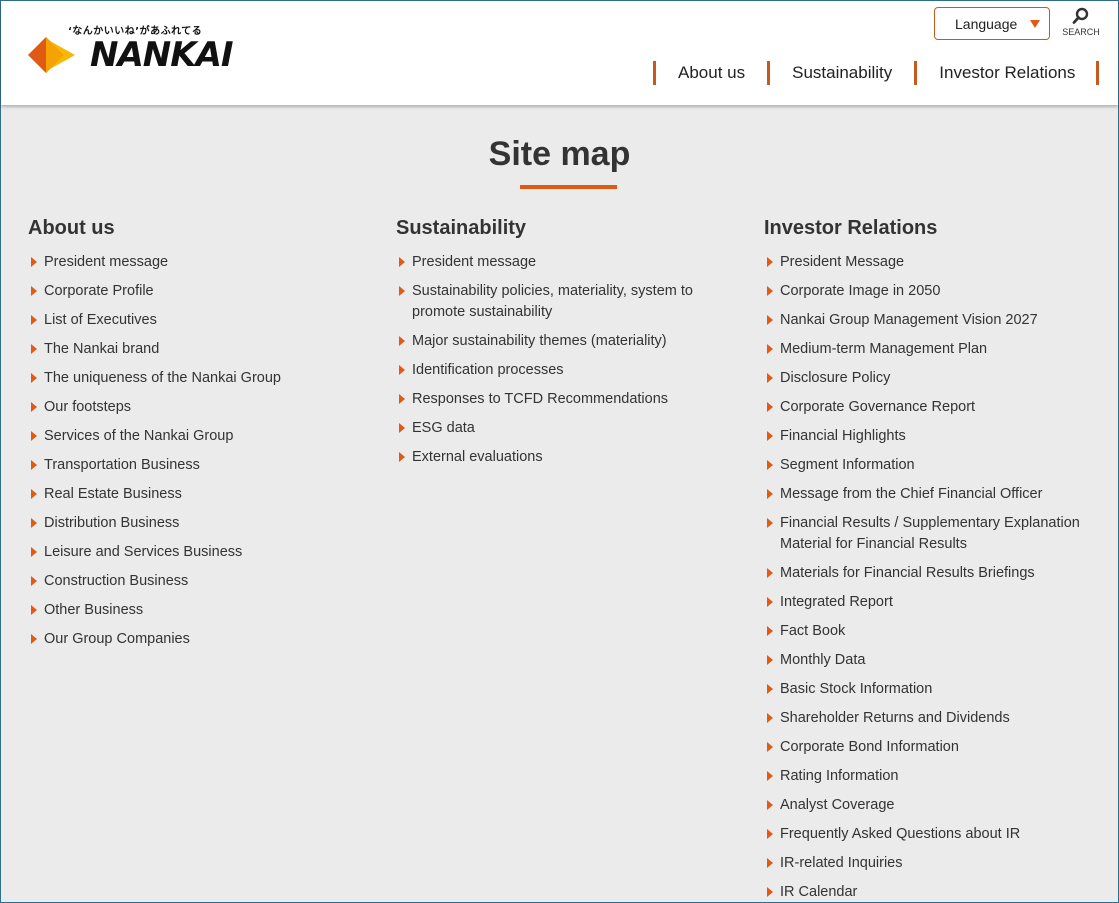  I want to click on sitemap-link: Nankai Group Management Vision 2027, so click(936, 320).